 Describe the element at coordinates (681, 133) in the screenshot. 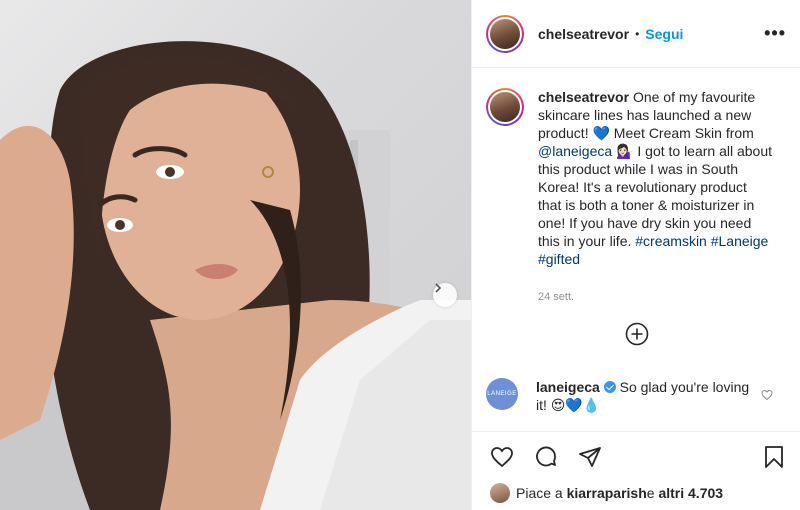

I see `caption-part2: Meet Cream Skin from` at that location.